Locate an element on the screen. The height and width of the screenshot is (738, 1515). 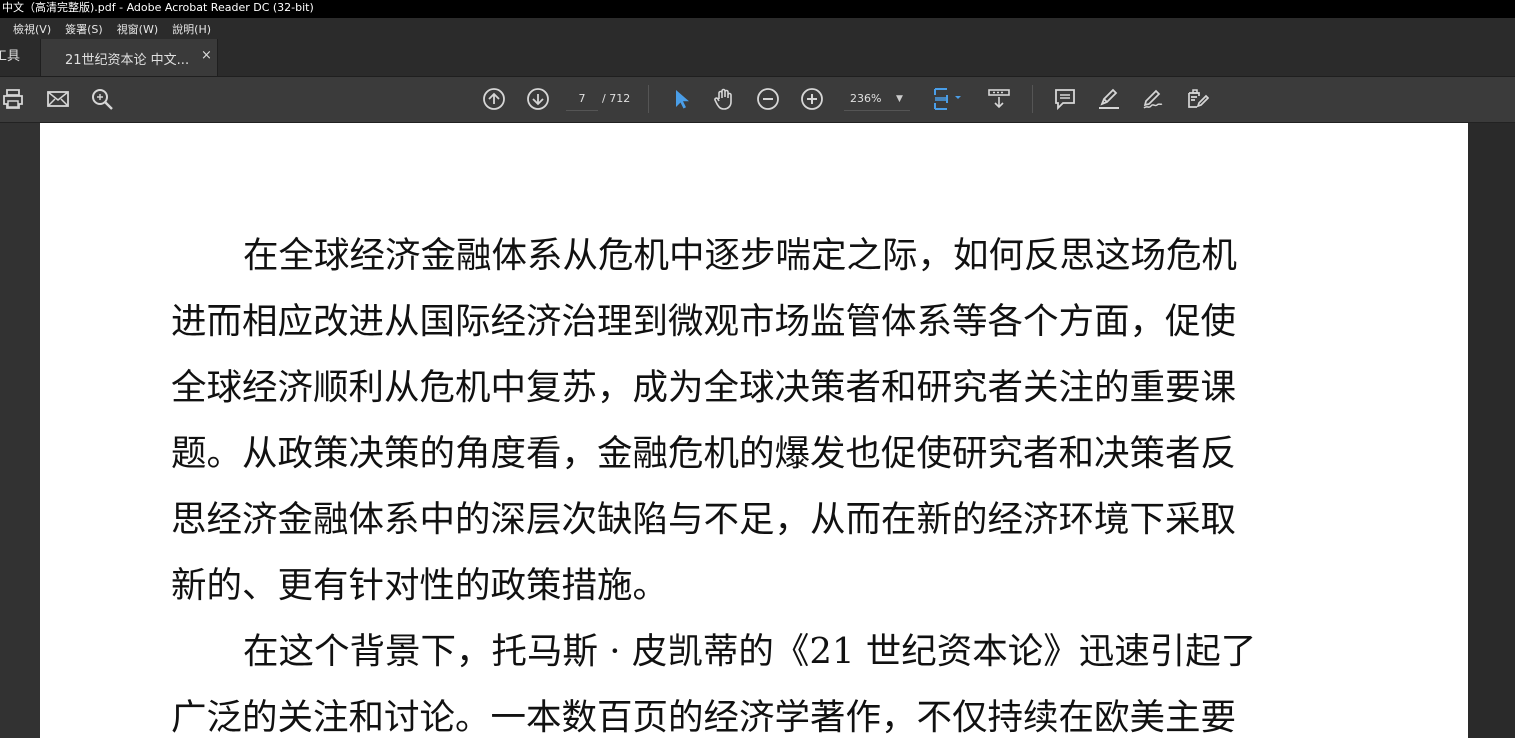
toolbar: 7 / 712 236% ▼ is located at coordinates (757, 100).